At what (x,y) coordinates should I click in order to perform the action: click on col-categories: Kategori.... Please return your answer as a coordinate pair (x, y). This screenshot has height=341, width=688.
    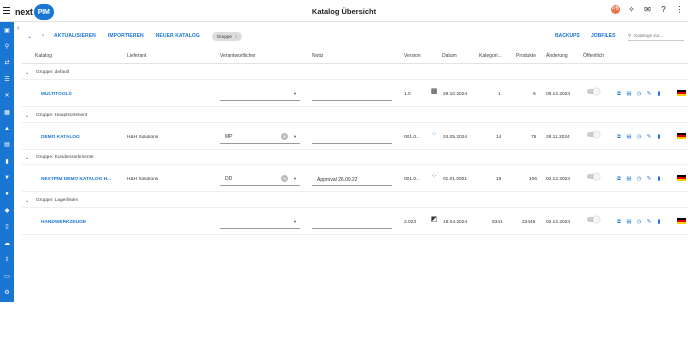
    Looking at the image, I should click on (490, 56).